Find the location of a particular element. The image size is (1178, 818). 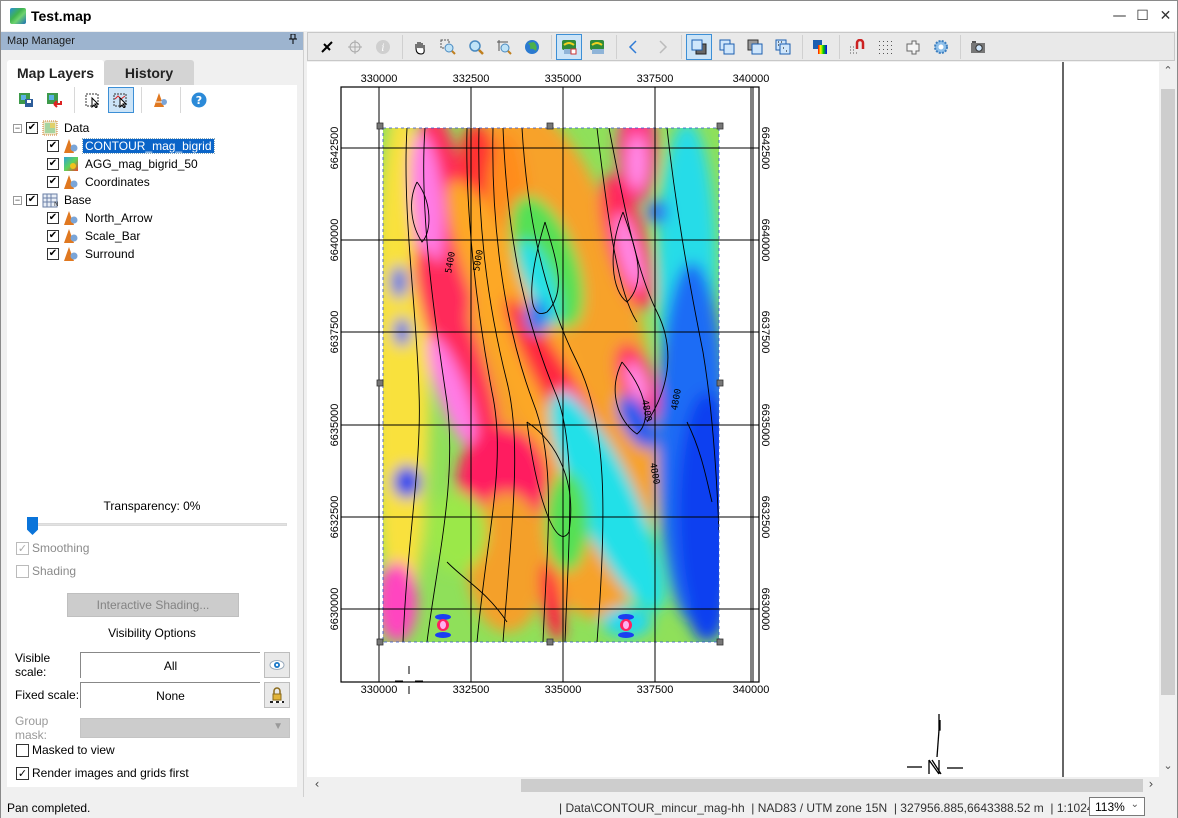

collapse-base-toggle: − is located at coordinates (17, 200).